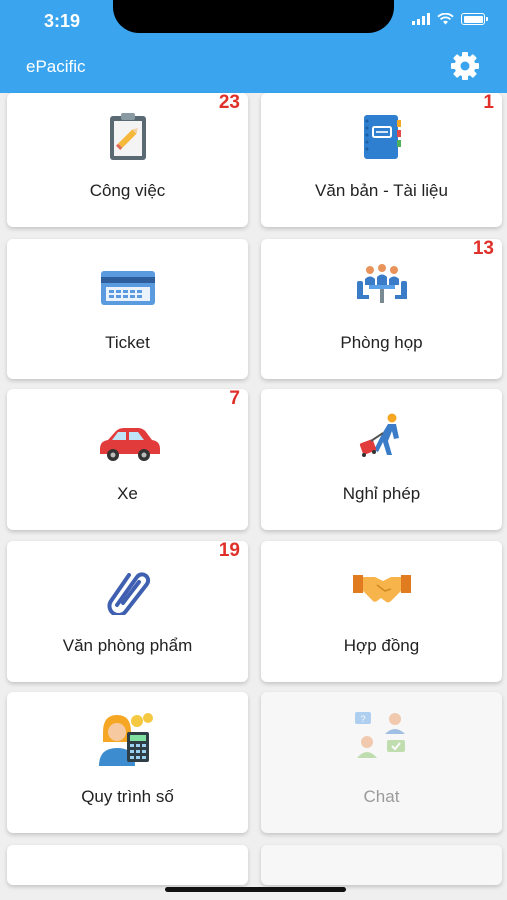 The width and height of the screenshot is (507, 900). What do you see at coordinates (125, 739) in the screenshot?
I see `calculator-person-icon` at bounding box center [125, 739].